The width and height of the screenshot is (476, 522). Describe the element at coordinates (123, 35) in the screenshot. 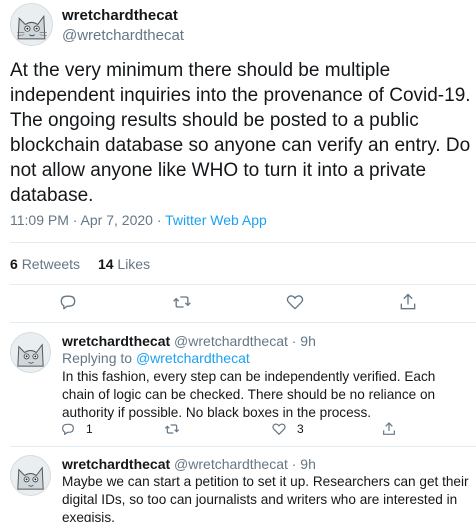

I see `user-handle: @wretchardthecat` at that location.